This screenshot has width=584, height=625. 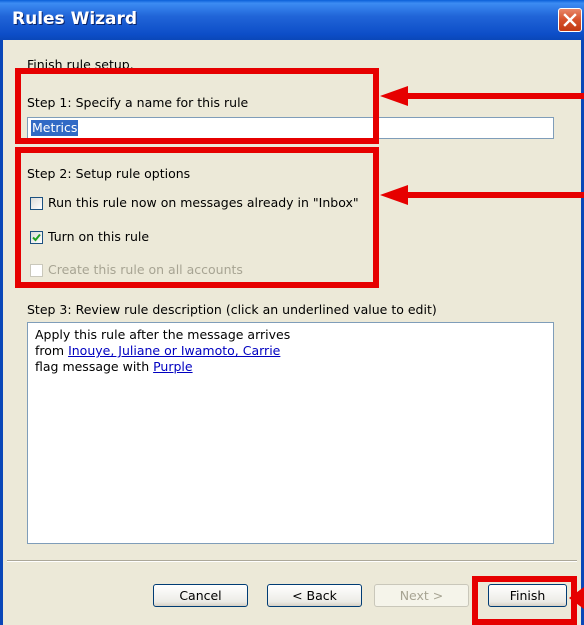 What do you see at coordinates (314, 595) in the screenshot?
I see `back-button: < Back` at bounding box center [314, 595].